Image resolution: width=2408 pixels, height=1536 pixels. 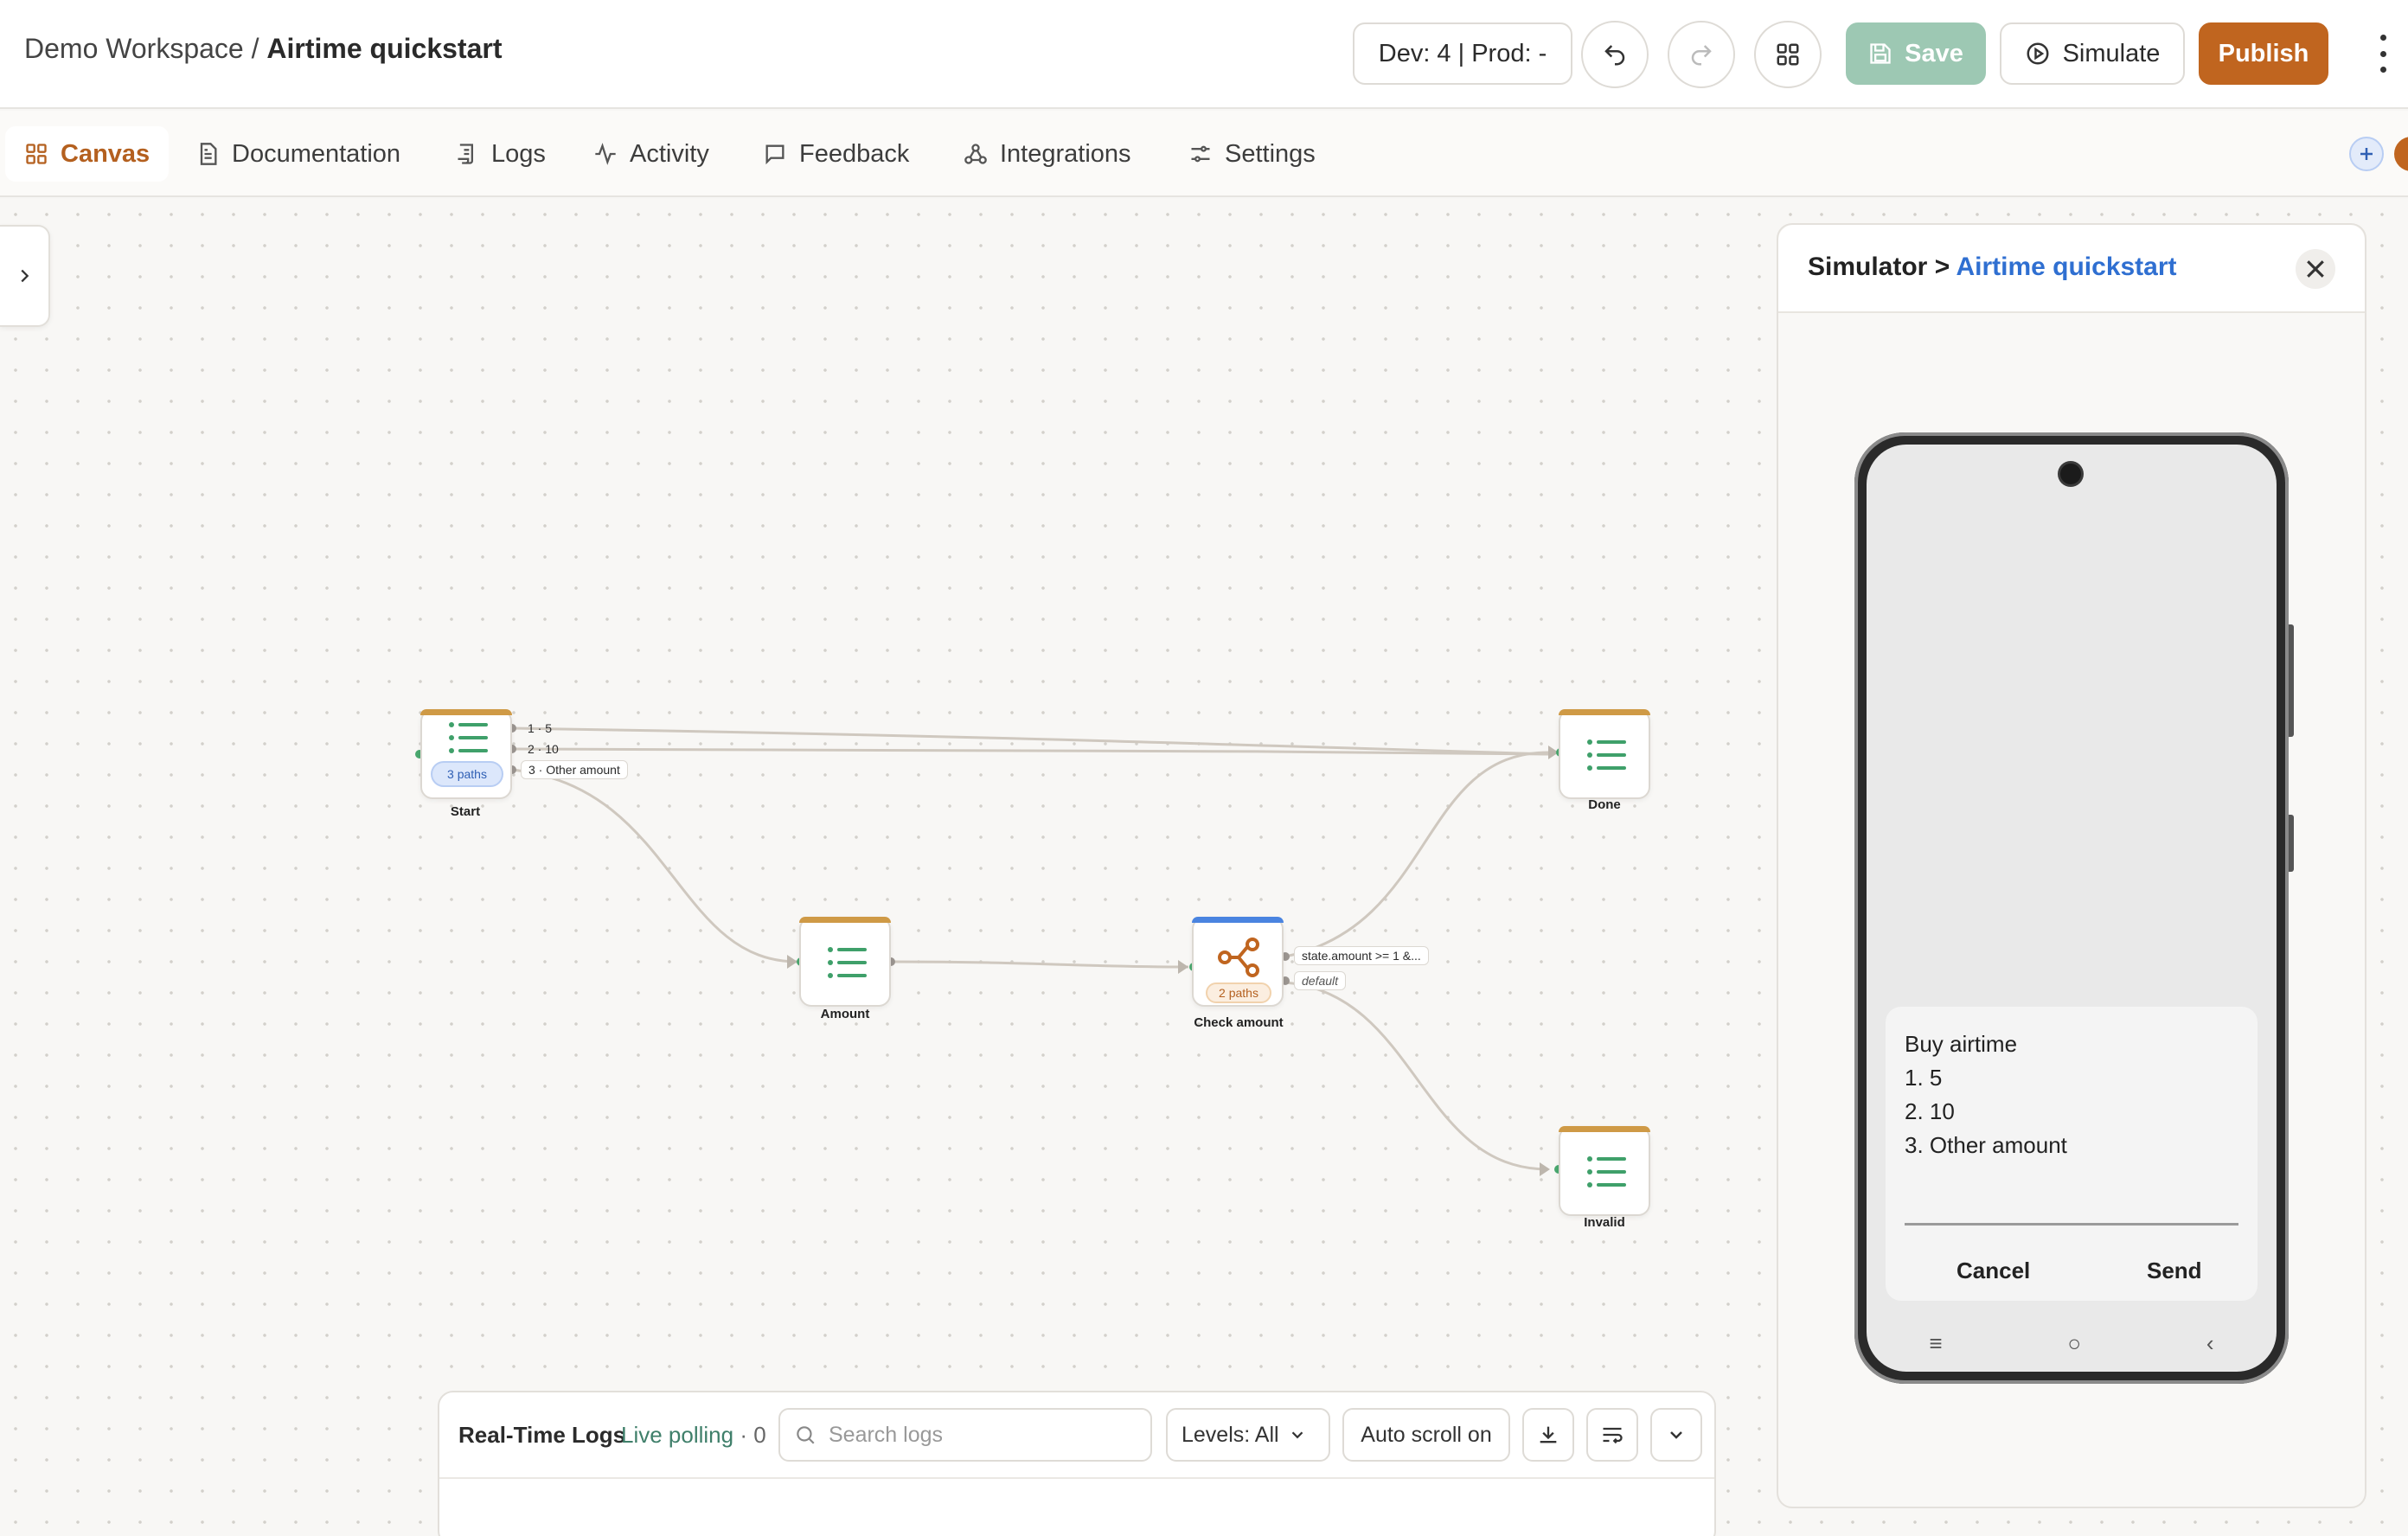 I want to click on collapse-logs-button, so click(x=1676, y=1435).